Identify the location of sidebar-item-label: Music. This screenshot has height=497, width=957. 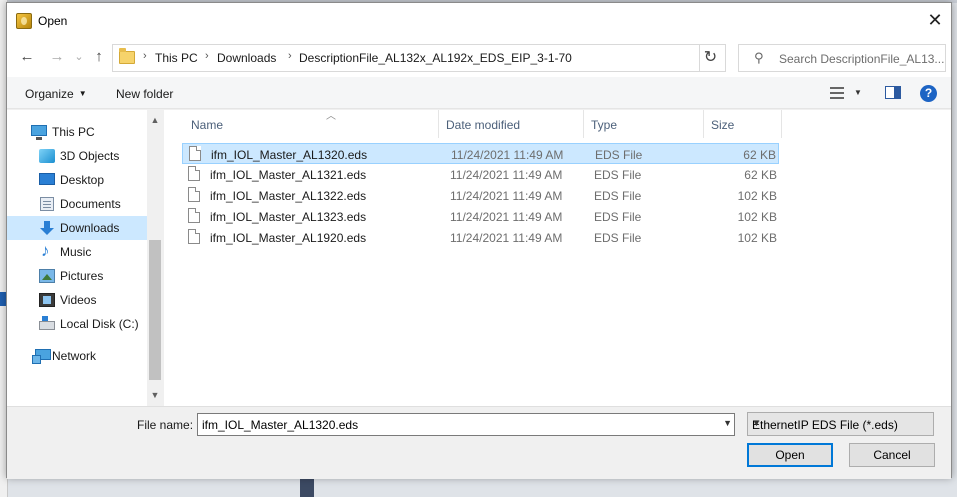
(76, 252).